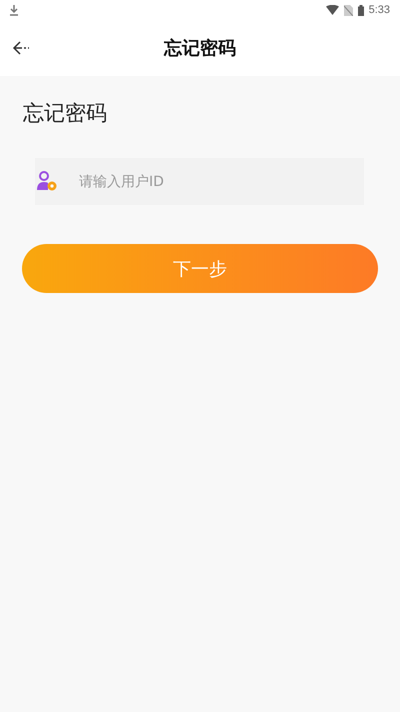  What do you see at coordinates (348, 10) in the screenshot?
I see `no-sim-icon` at bounding box center [348, 10].